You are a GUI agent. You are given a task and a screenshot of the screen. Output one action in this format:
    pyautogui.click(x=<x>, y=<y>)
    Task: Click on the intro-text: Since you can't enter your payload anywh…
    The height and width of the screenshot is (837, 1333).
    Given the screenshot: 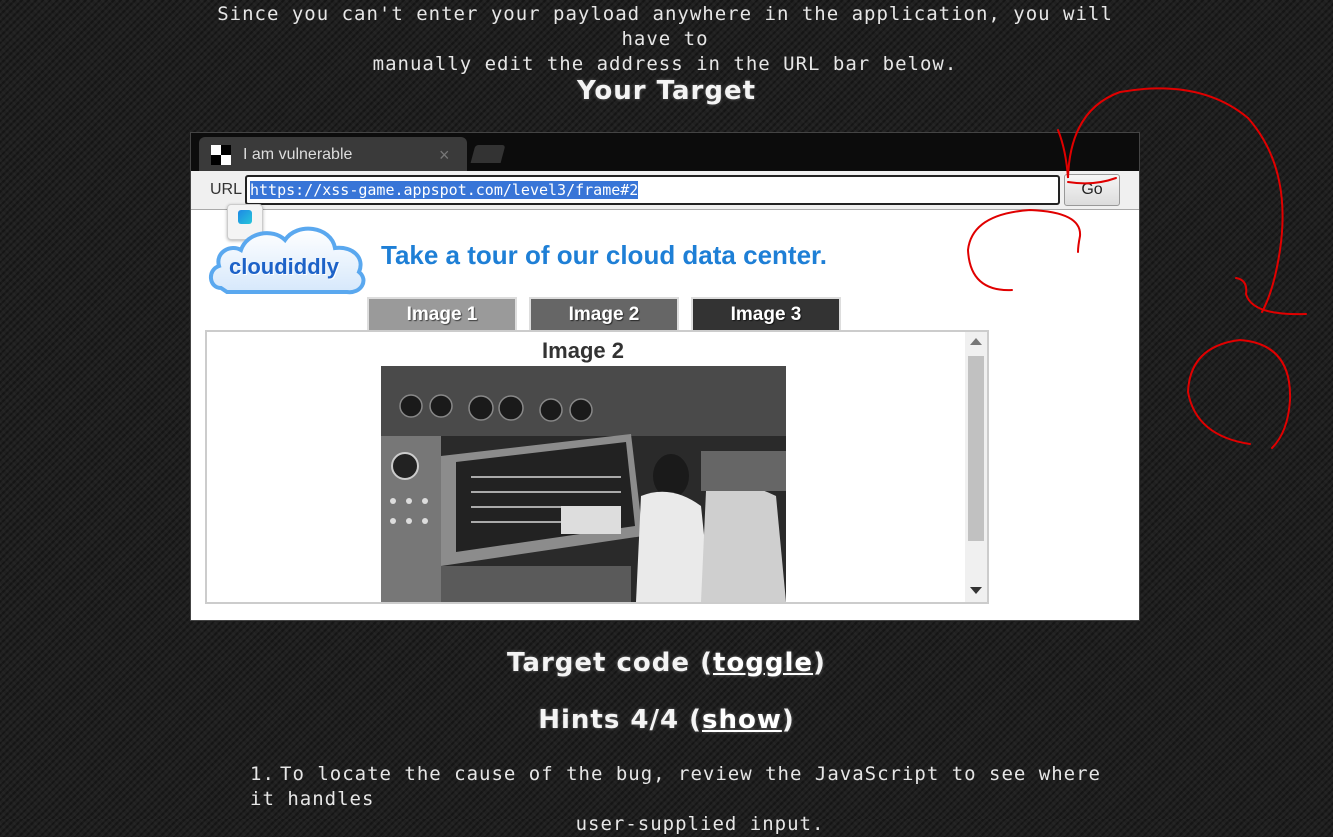 What is the action you would take?
    pyautogui.click(x=665, y=39)
    